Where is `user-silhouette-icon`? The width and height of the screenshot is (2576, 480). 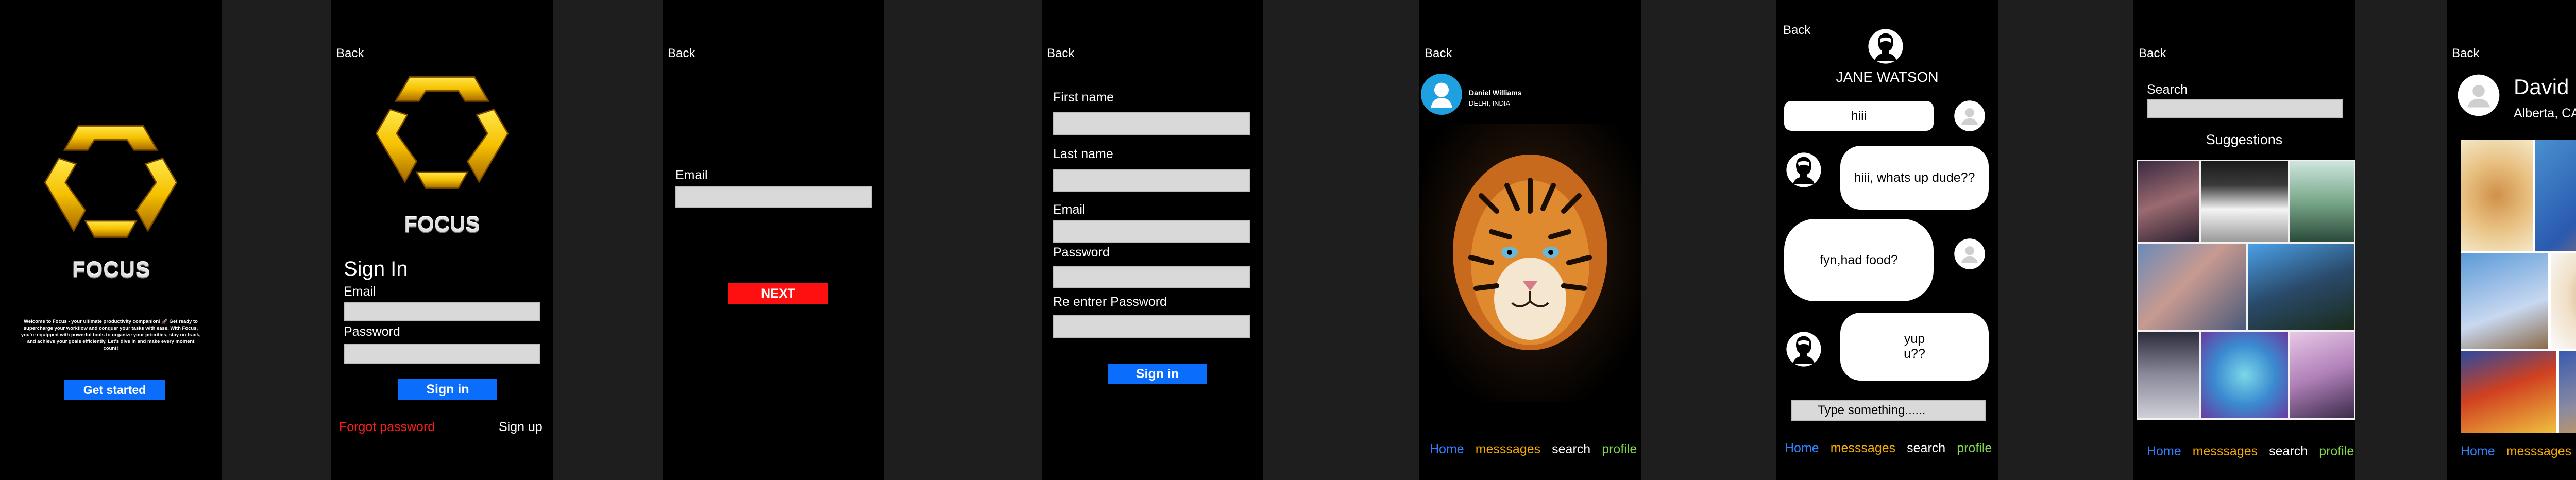
user-silhouette-icon is located at coordinates (1441, 95).